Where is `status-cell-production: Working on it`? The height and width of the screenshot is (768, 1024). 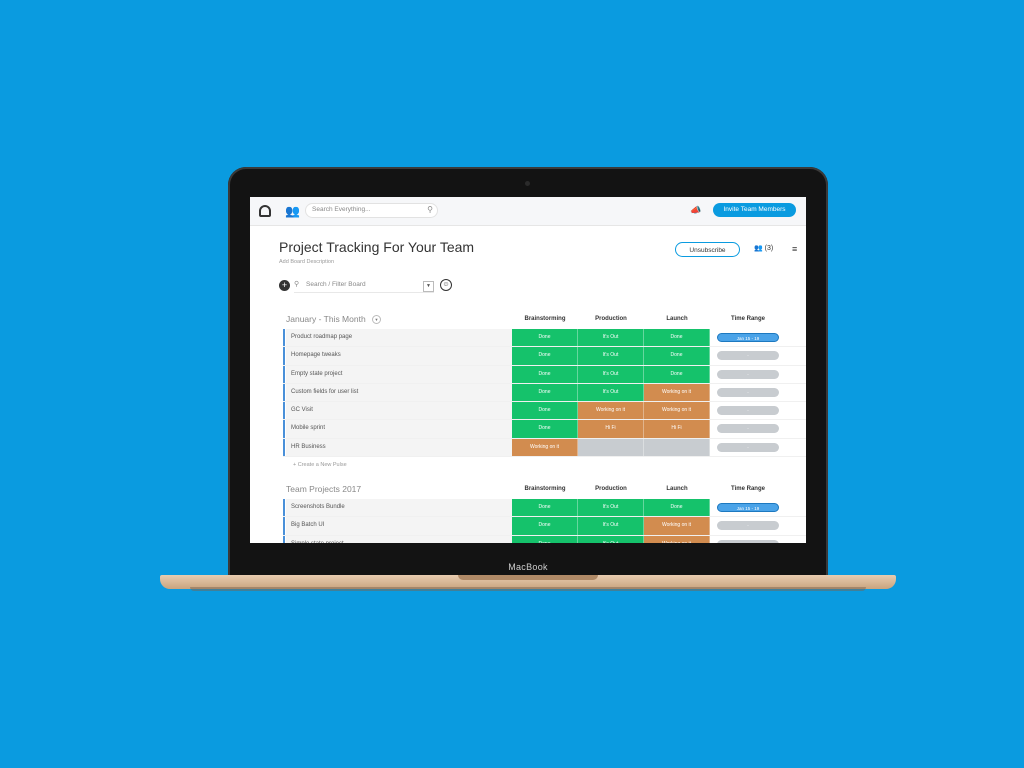 status-cell-production: Working on it is located at coordinates (611, 411).